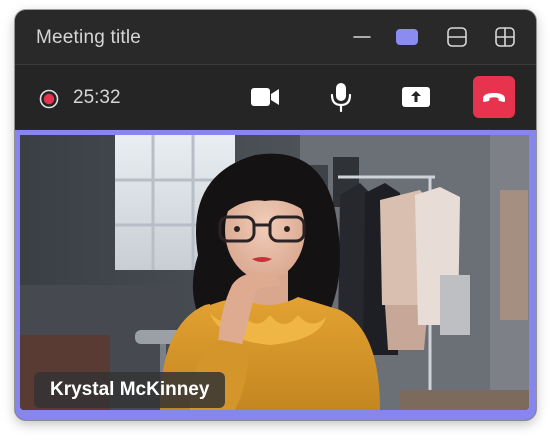  I want to click on hang-up-button, so click(494, 97).